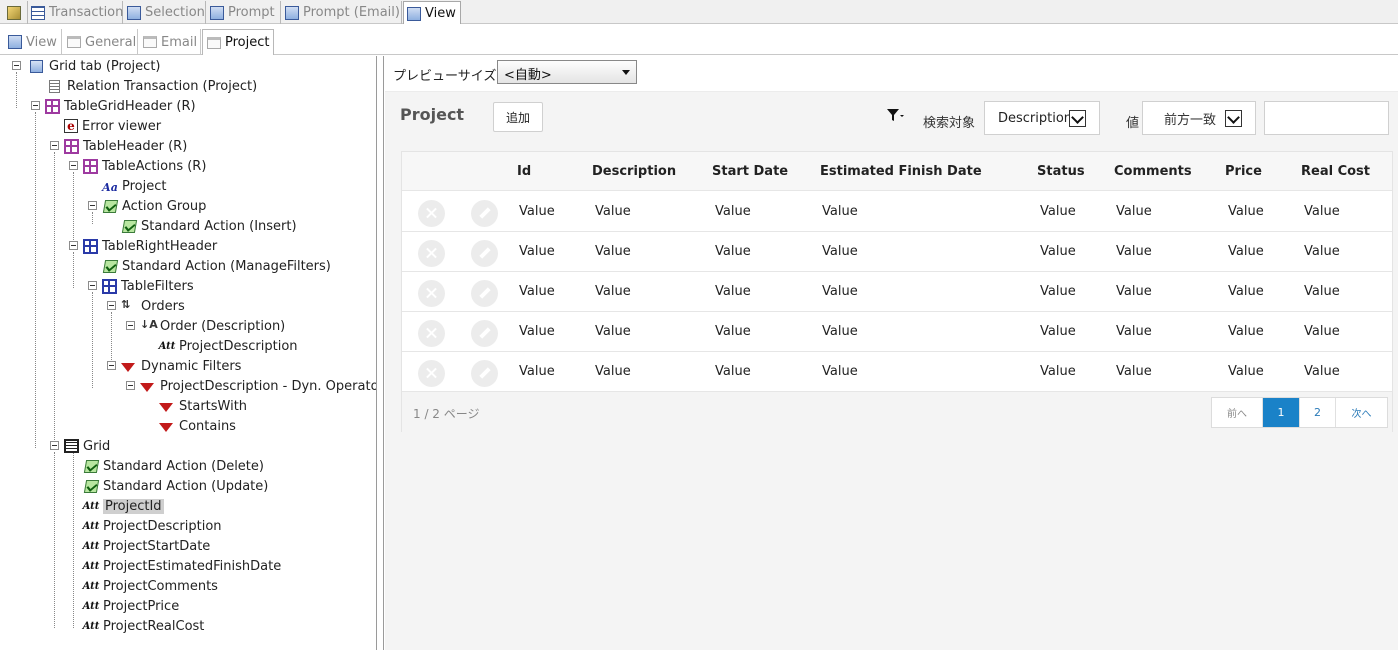  Describe the element at coordinates (1361, 412) in the screenshot. I see `next-page-button: 次へ` at that location.